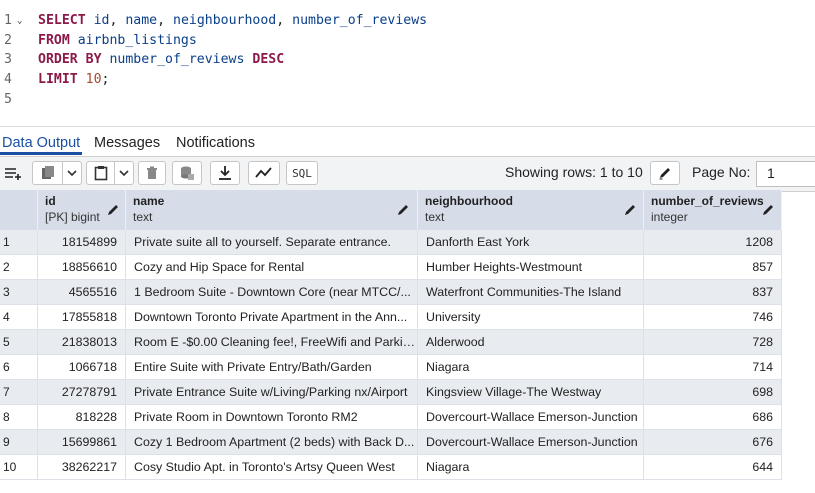 This screenshot has width=815, height=493. Describe the element at coordinates (721, 172) in the screenshot. I see `page-number-label: Page No:` at that location.